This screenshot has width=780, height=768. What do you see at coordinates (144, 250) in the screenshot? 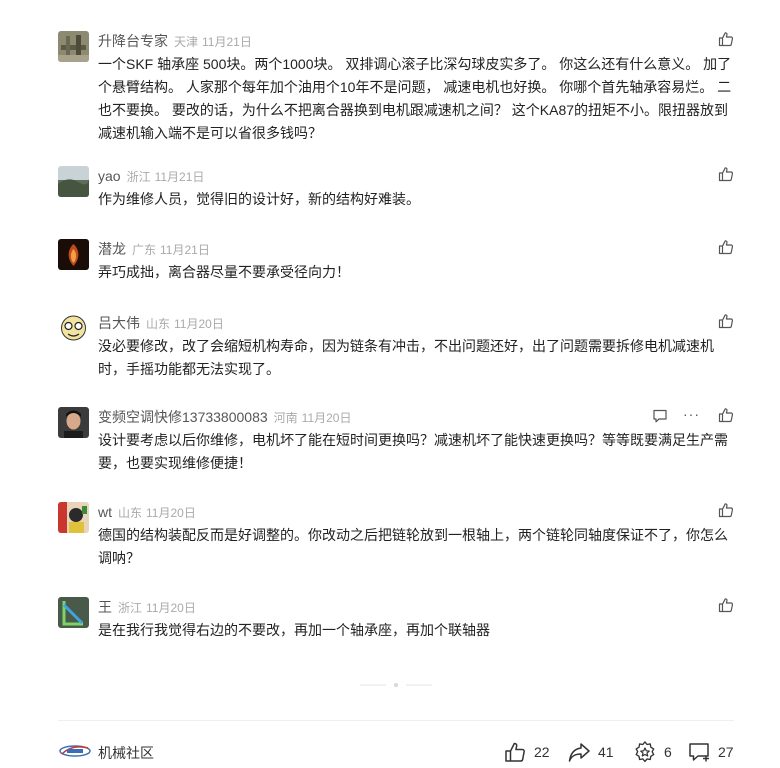
I see `author-location: 广东` at bounding box center [144, 250].